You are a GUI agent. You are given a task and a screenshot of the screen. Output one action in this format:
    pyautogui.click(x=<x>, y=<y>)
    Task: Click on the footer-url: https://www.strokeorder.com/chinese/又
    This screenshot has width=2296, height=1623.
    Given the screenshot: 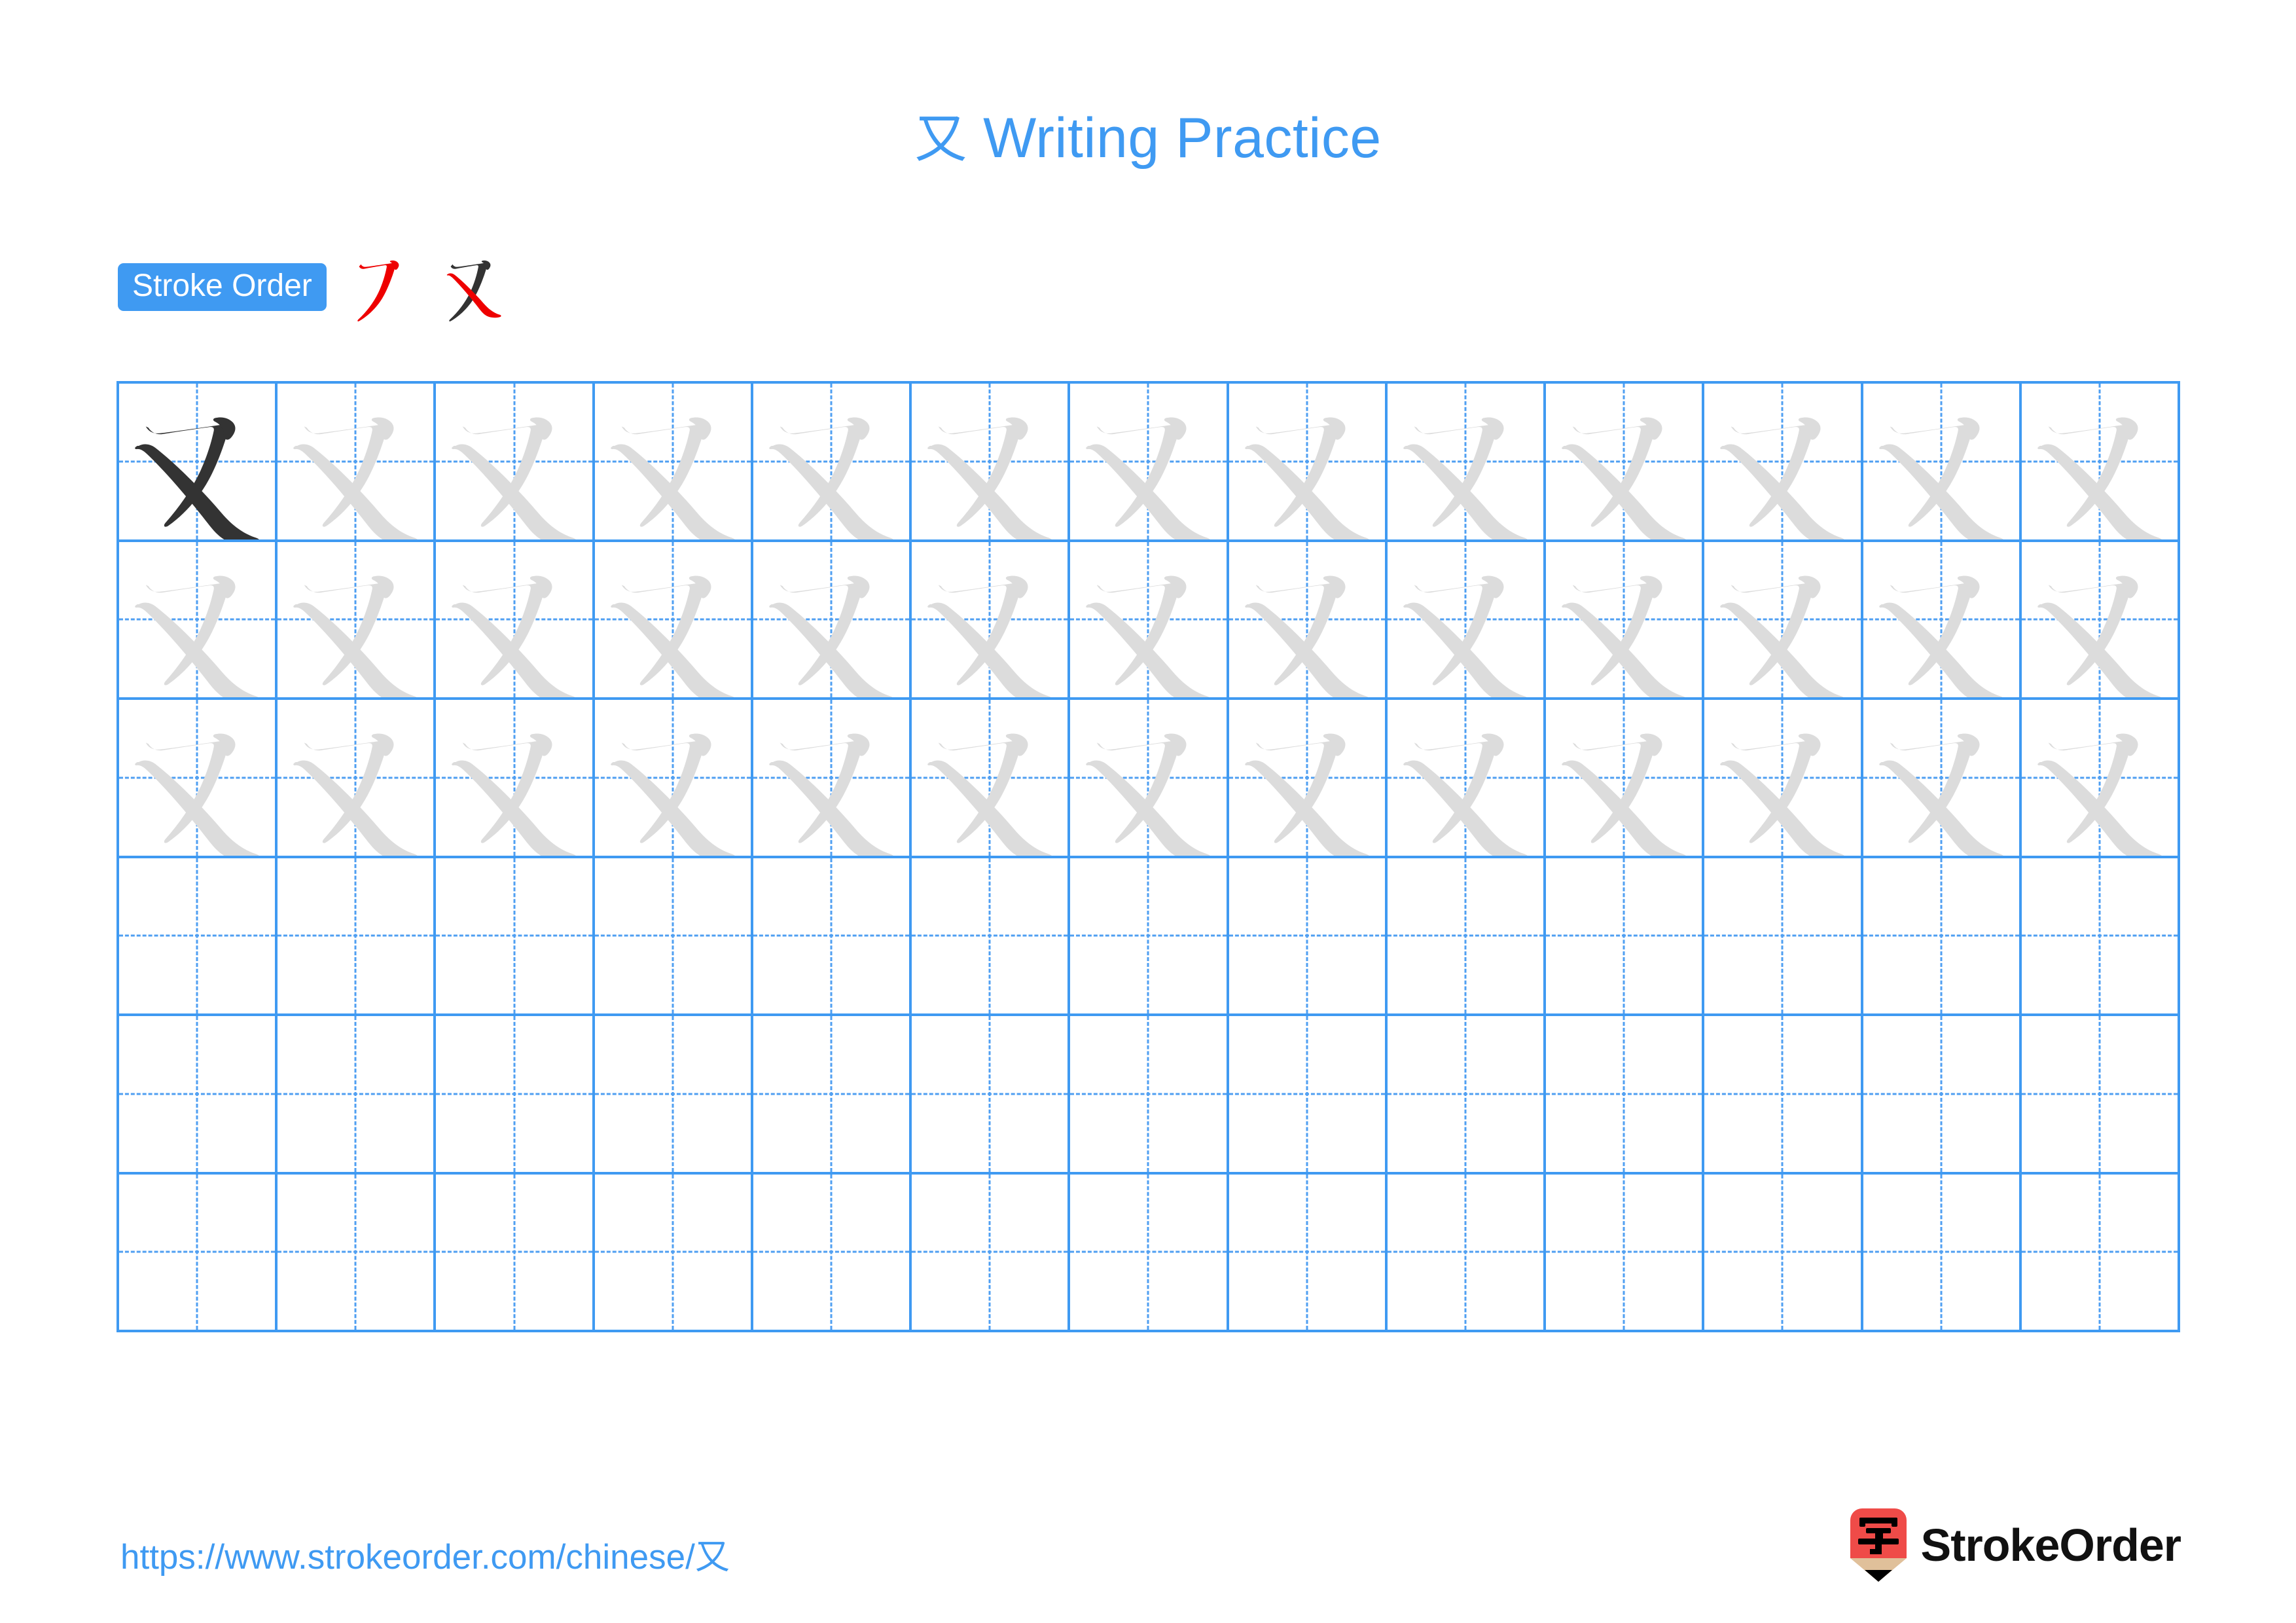 What is the action you would take?
    pyautogui.click(x=425, y=1554)
    